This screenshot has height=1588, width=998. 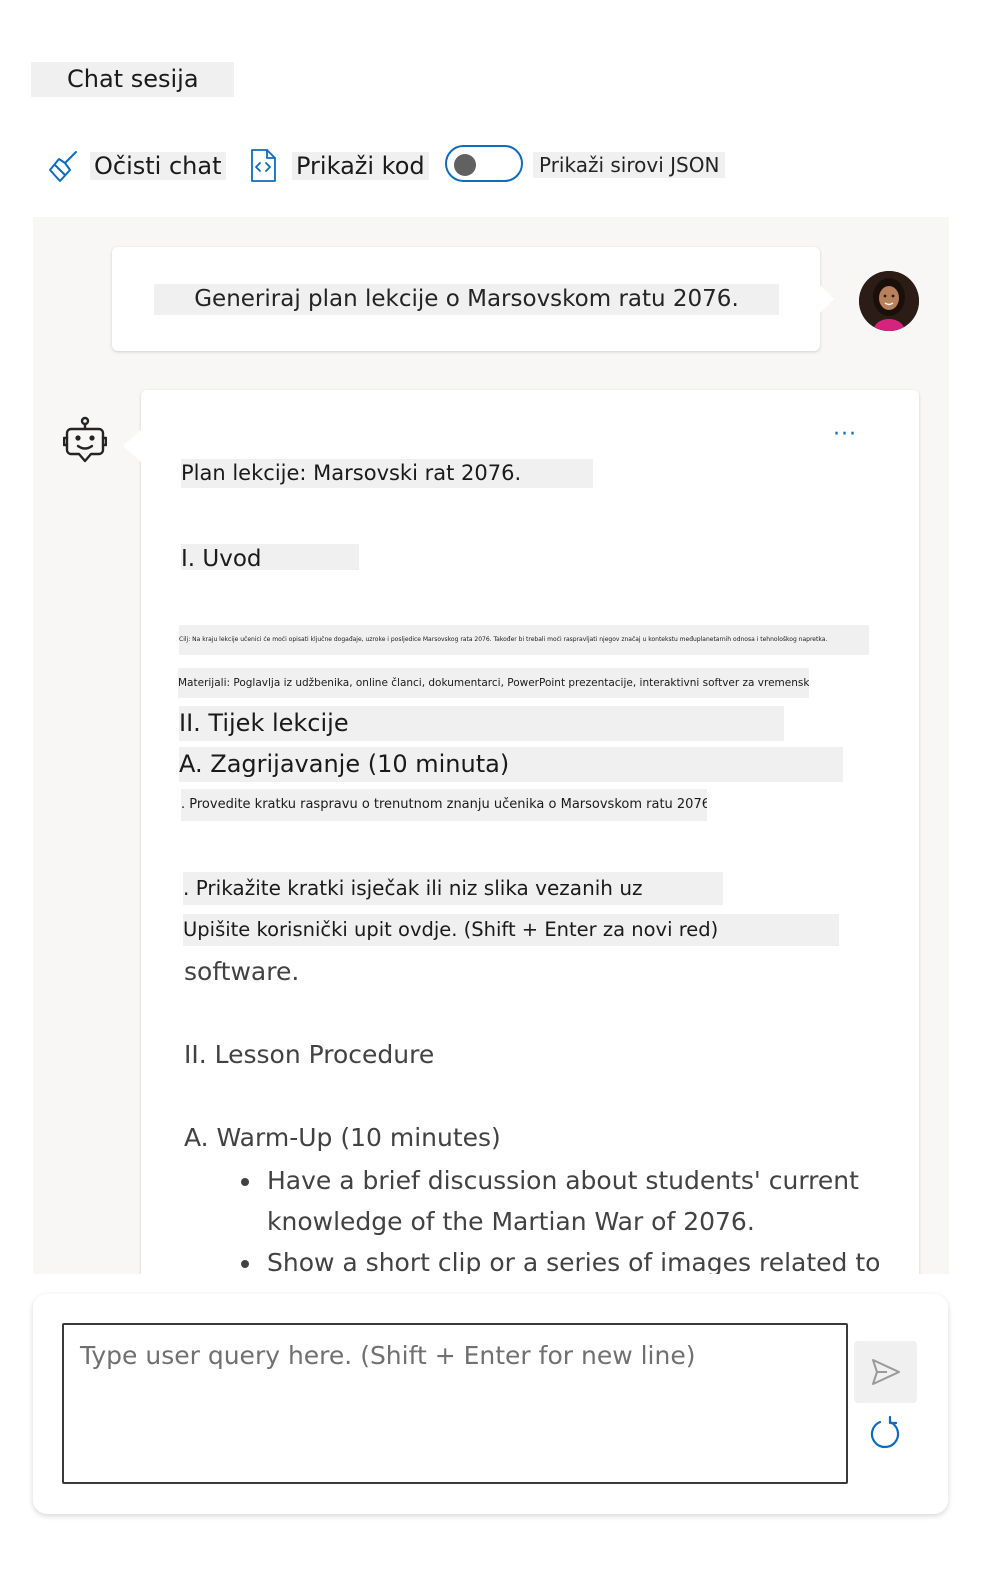 I want to click on send-icon, so click(x=885, y=1372).